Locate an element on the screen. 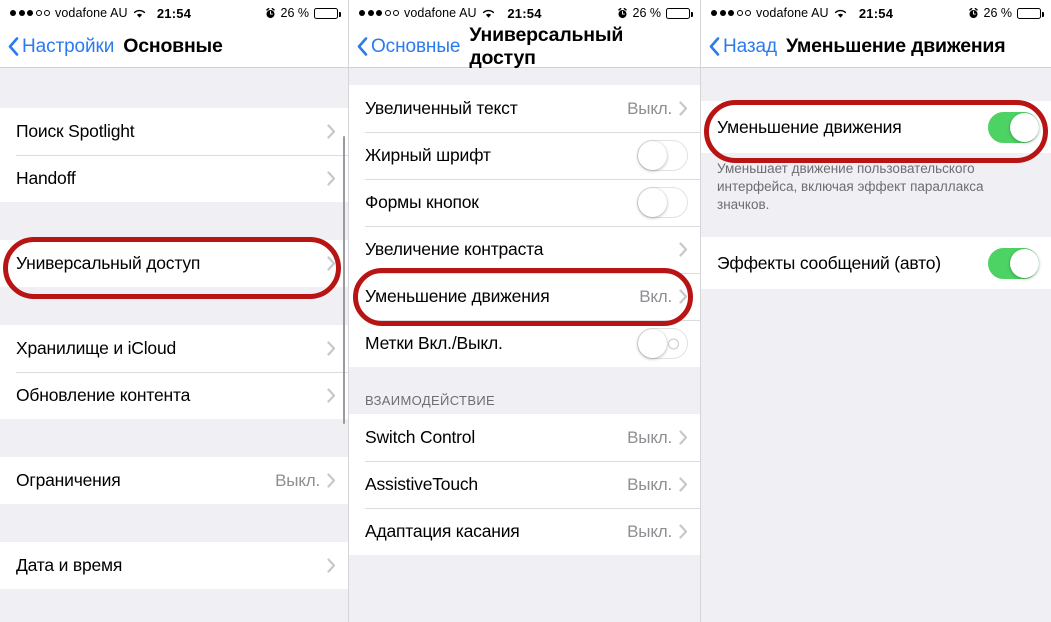  settings-row-assistivetouch: AssistiveTouch Выкл. is located at coordinates (524, 484).